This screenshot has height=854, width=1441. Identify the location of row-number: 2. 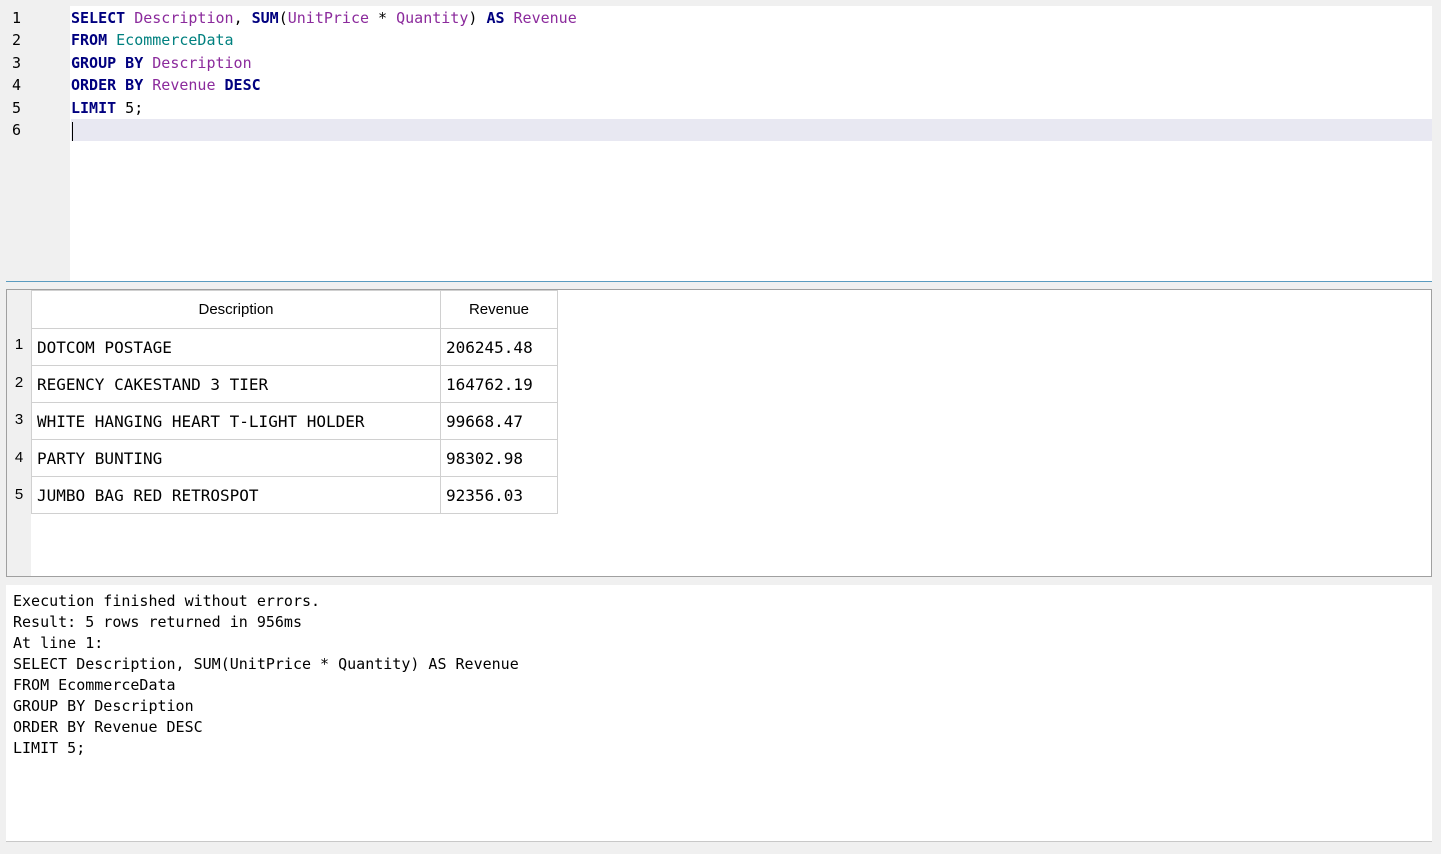
(19, 382).